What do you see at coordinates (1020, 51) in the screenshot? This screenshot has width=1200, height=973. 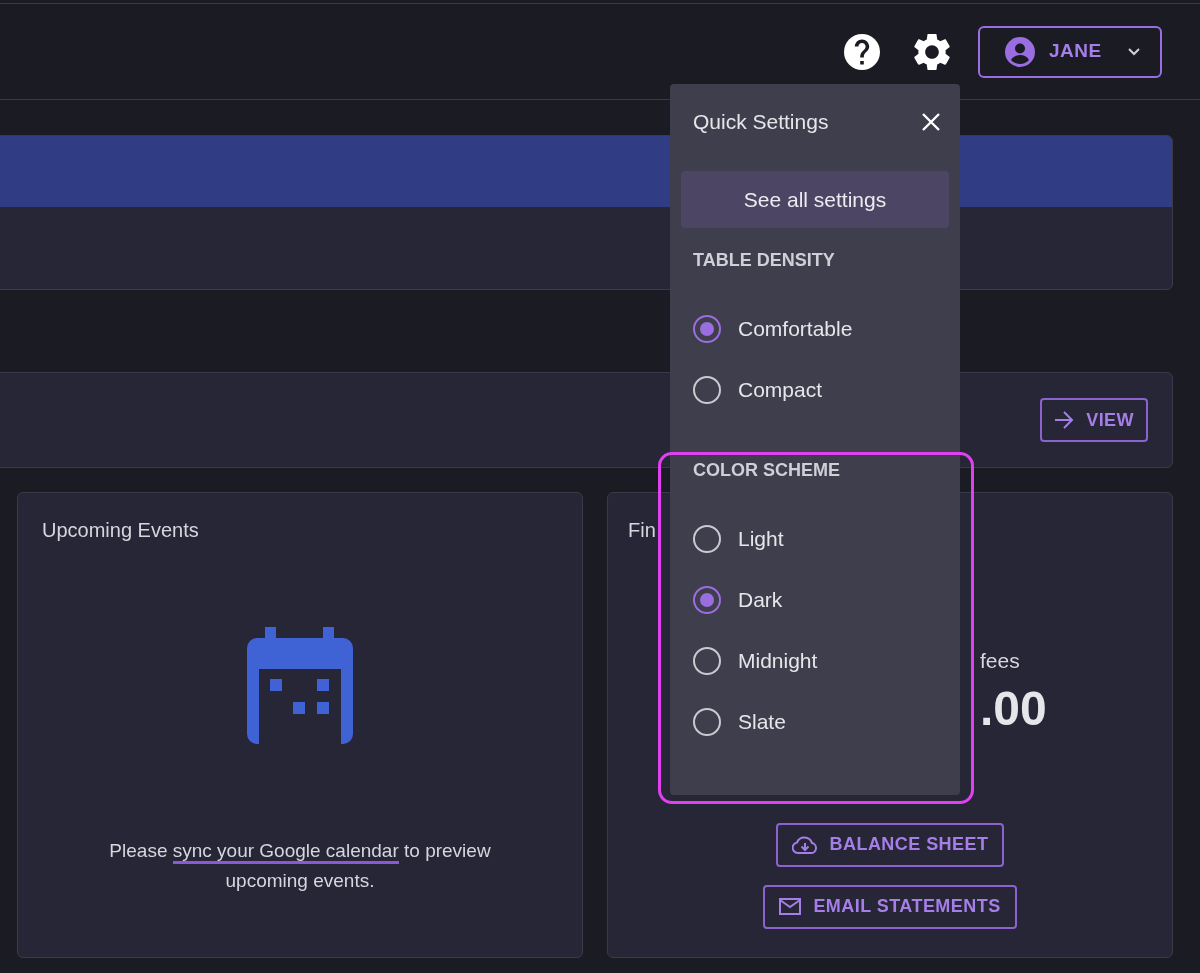 I see `user-avatar-icon` at bounding box center [1020, 51].